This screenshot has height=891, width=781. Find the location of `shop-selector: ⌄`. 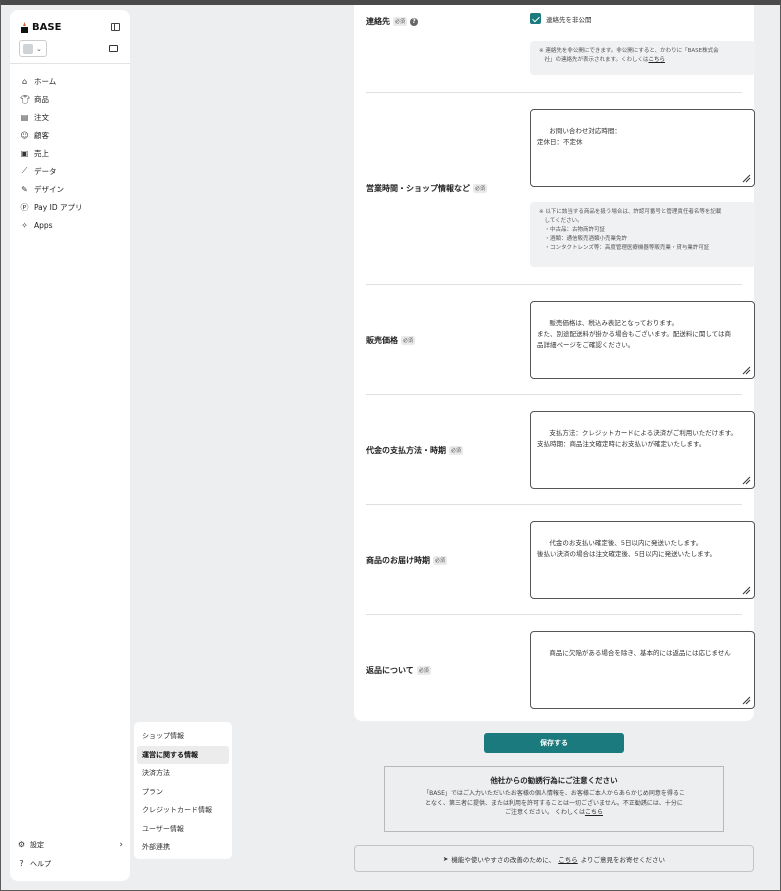

shop-selector: ⌄ is located at coordinates (33, 48).